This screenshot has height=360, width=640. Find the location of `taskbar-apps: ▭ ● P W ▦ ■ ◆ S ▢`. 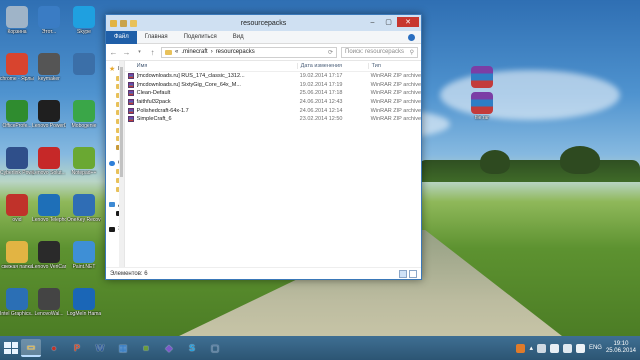

taskbar-apps: ▭ ● P W ▦ ■ ◆ S ▢ is located at coordinates (121, 348).